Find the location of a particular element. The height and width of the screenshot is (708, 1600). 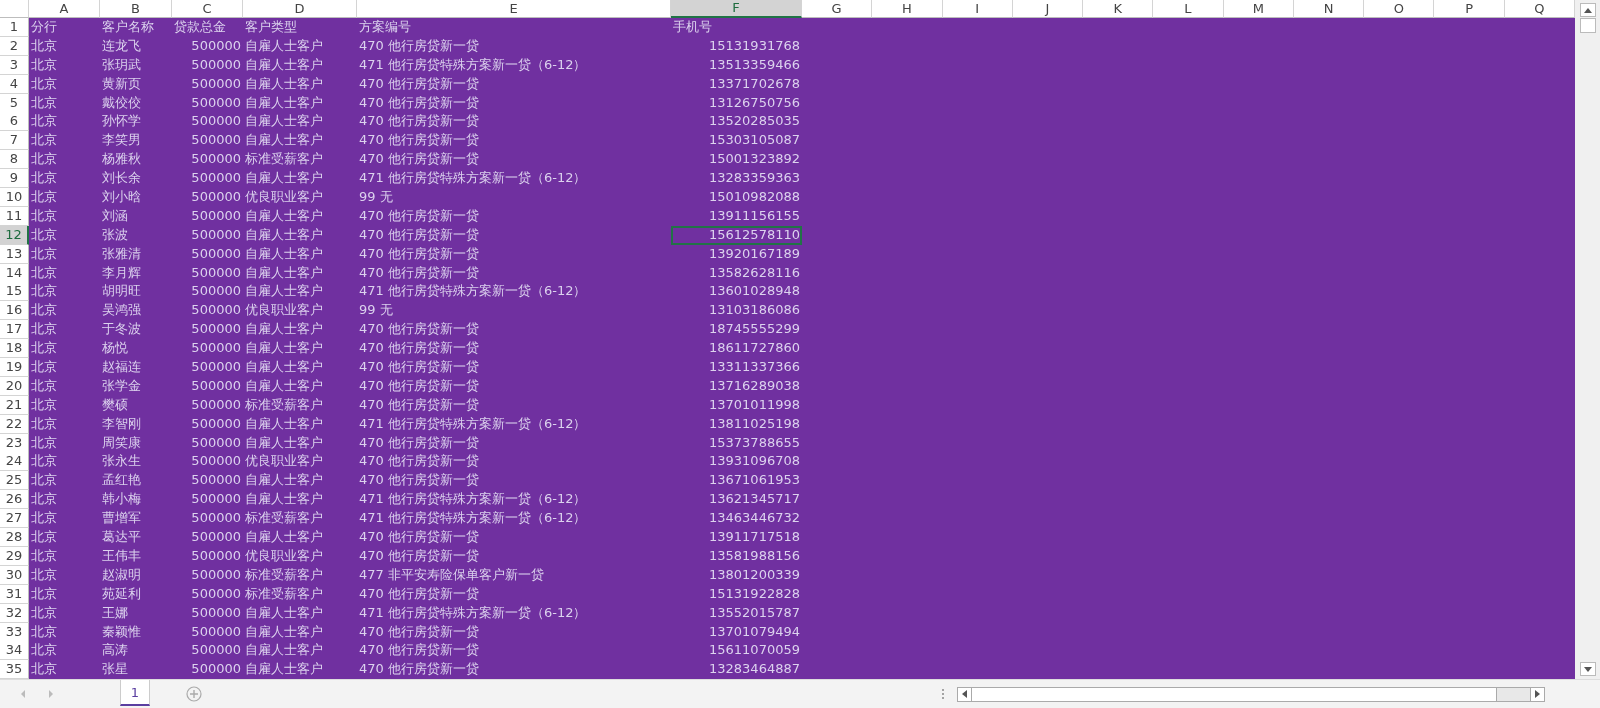

row-number: 26 is located at coordinates (14, 500).